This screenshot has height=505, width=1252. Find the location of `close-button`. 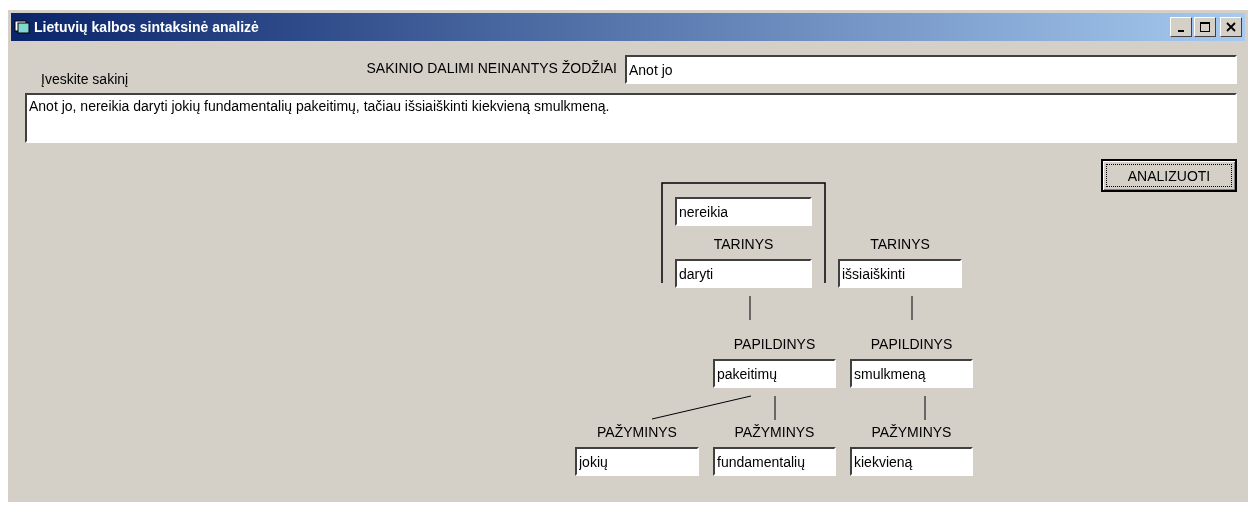

close-button is located at coordinates (1231, 27).